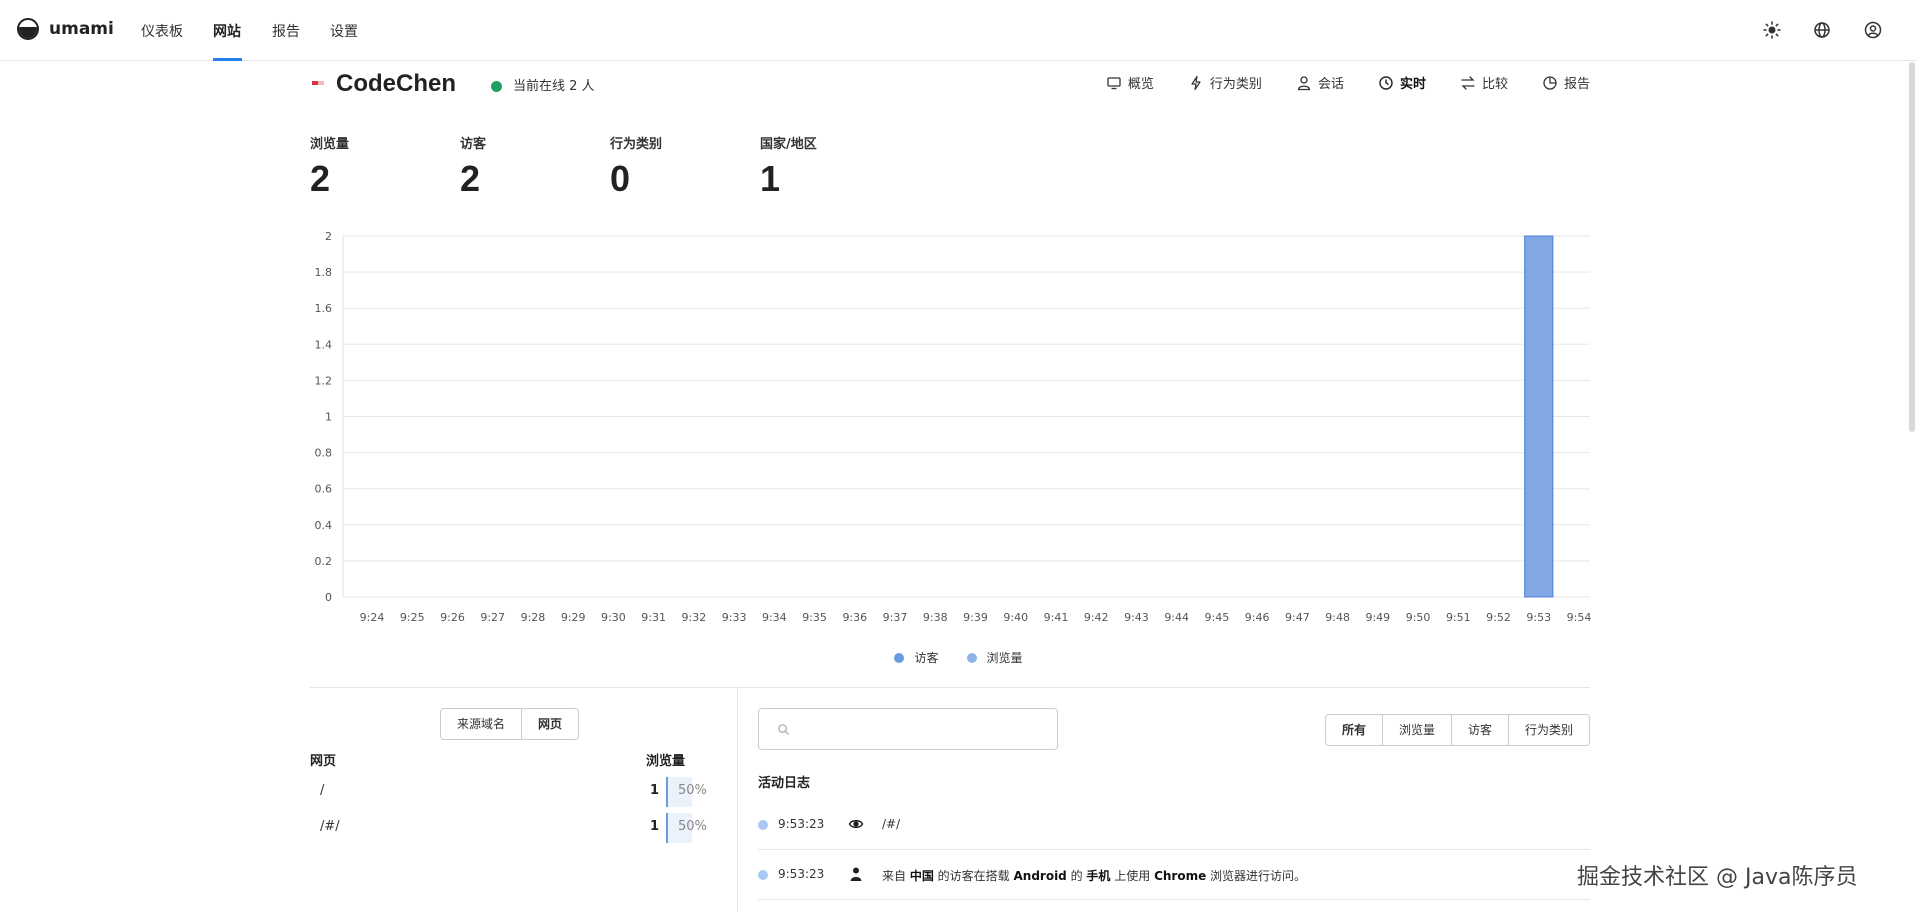  What do you see at coordinates (958, 657) in the screenshot?
I see `chart-legend: 访客 浏览量` at bounding box center [958, 657].